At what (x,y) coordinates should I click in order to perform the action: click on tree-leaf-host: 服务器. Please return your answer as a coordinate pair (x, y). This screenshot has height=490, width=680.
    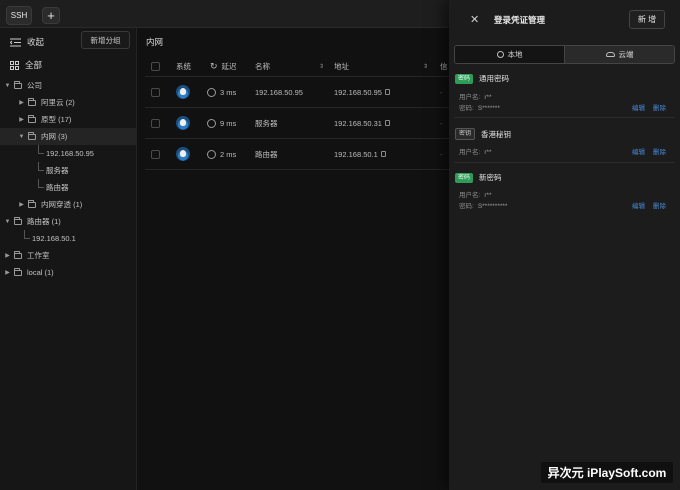
    Looking at the image, I should click on (68, 170).